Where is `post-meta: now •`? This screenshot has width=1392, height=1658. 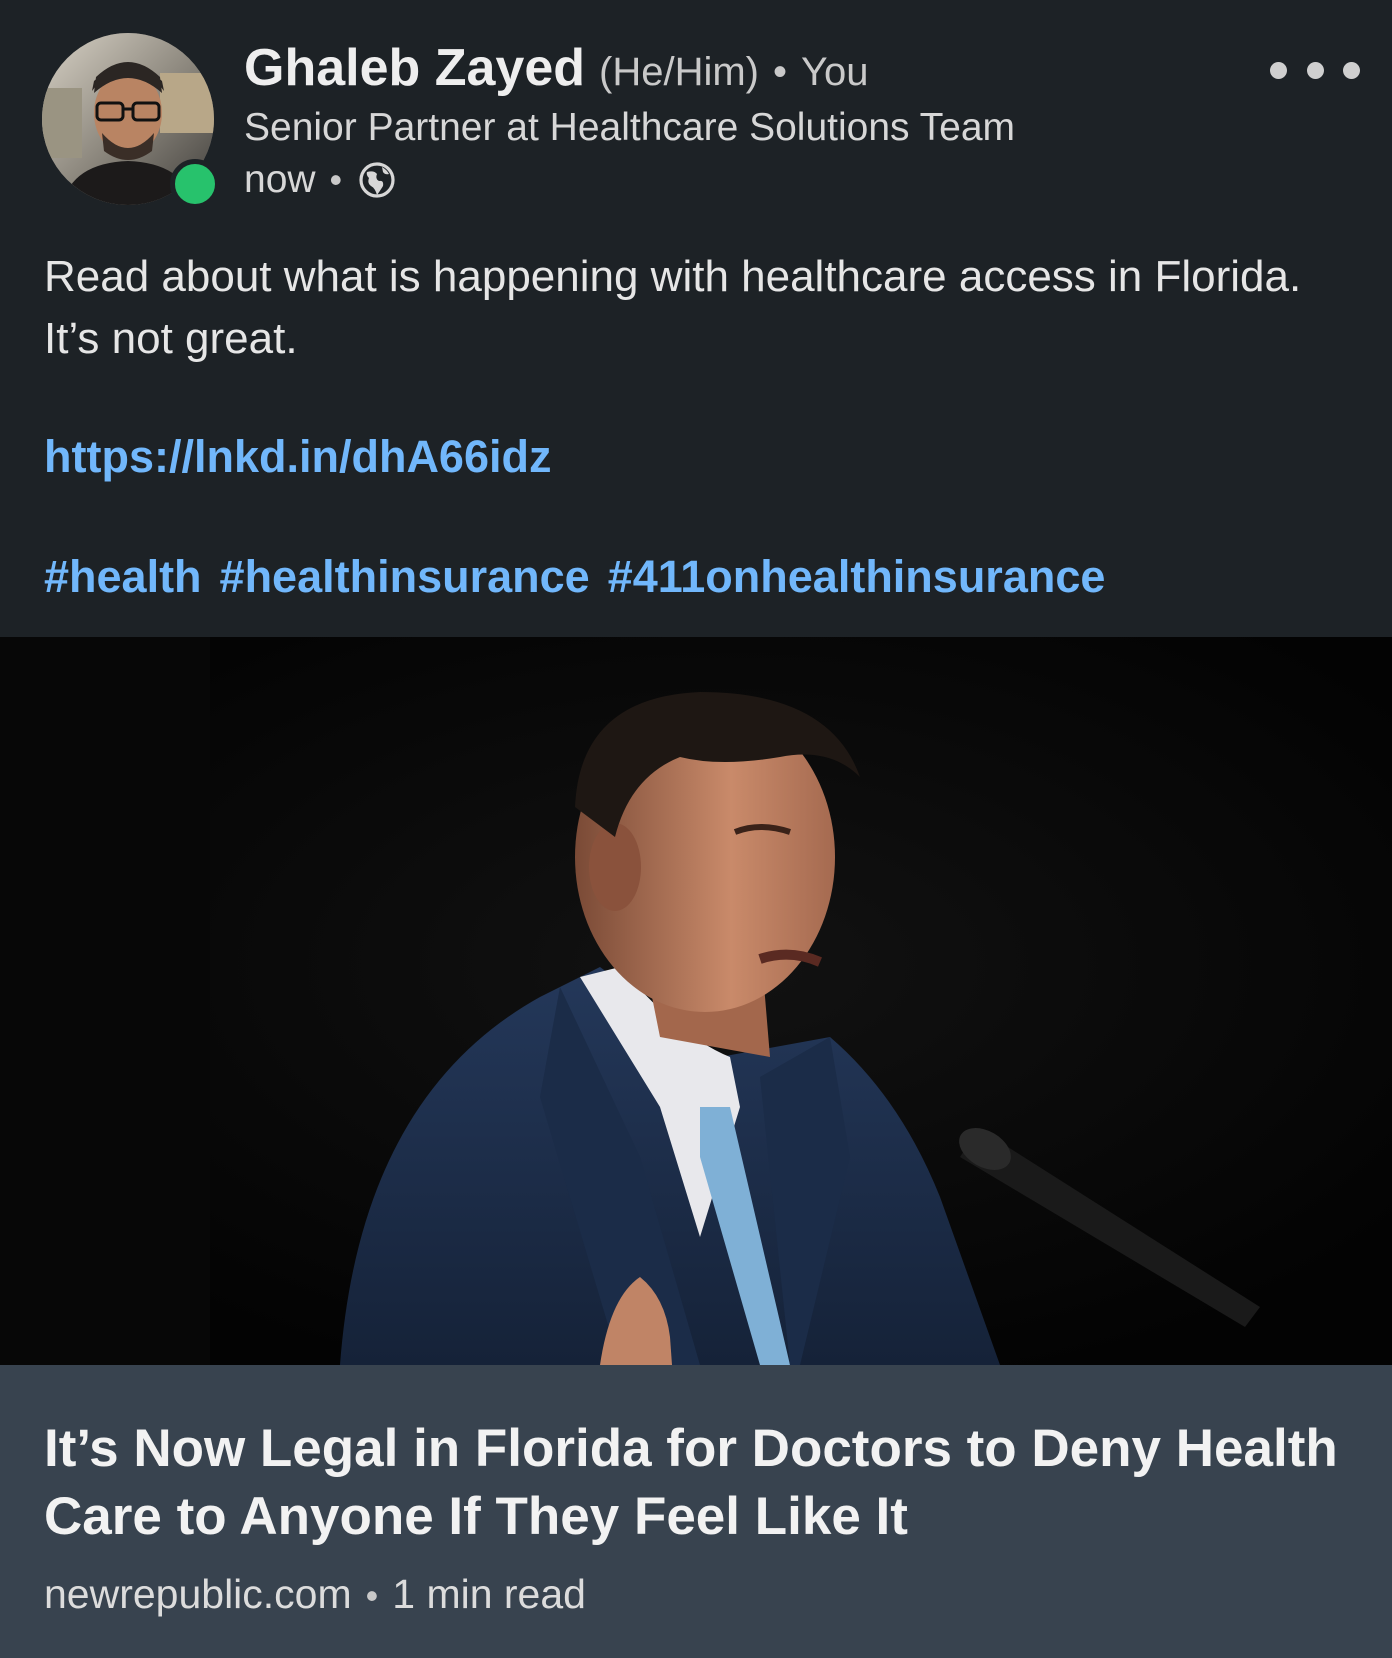
post-meta: now • is located at coordinates (320, 180).